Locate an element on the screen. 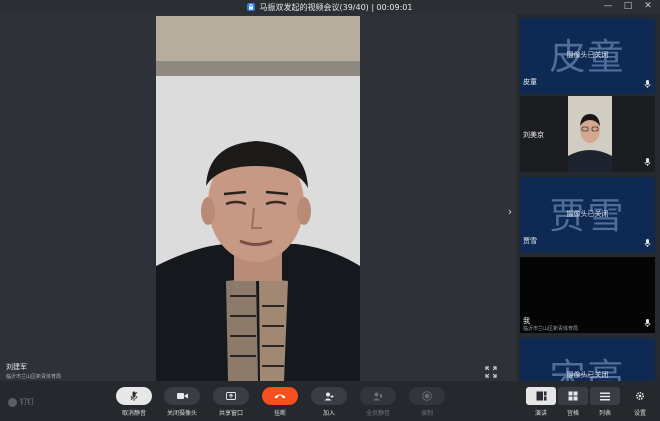  view-speaker-button: 演讲 is located at coordinates (541, 402).